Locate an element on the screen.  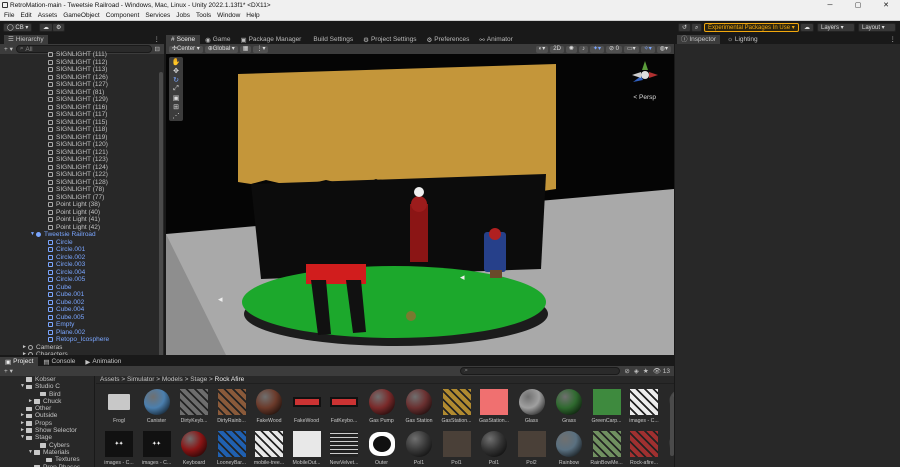
camera-icon: ▭▾ is located at coordinates (631, 49).